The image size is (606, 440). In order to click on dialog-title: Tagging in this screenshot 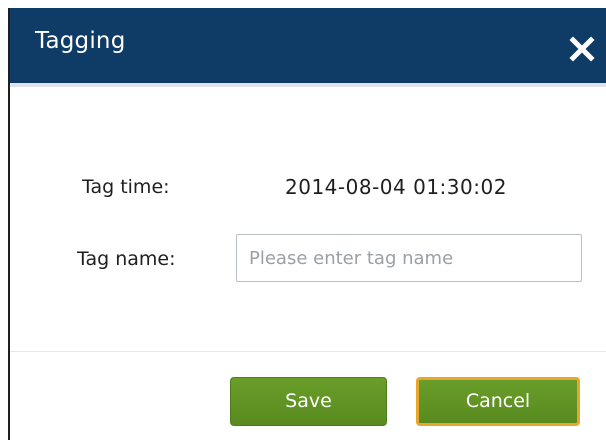, I will do `click(80, 41)`.